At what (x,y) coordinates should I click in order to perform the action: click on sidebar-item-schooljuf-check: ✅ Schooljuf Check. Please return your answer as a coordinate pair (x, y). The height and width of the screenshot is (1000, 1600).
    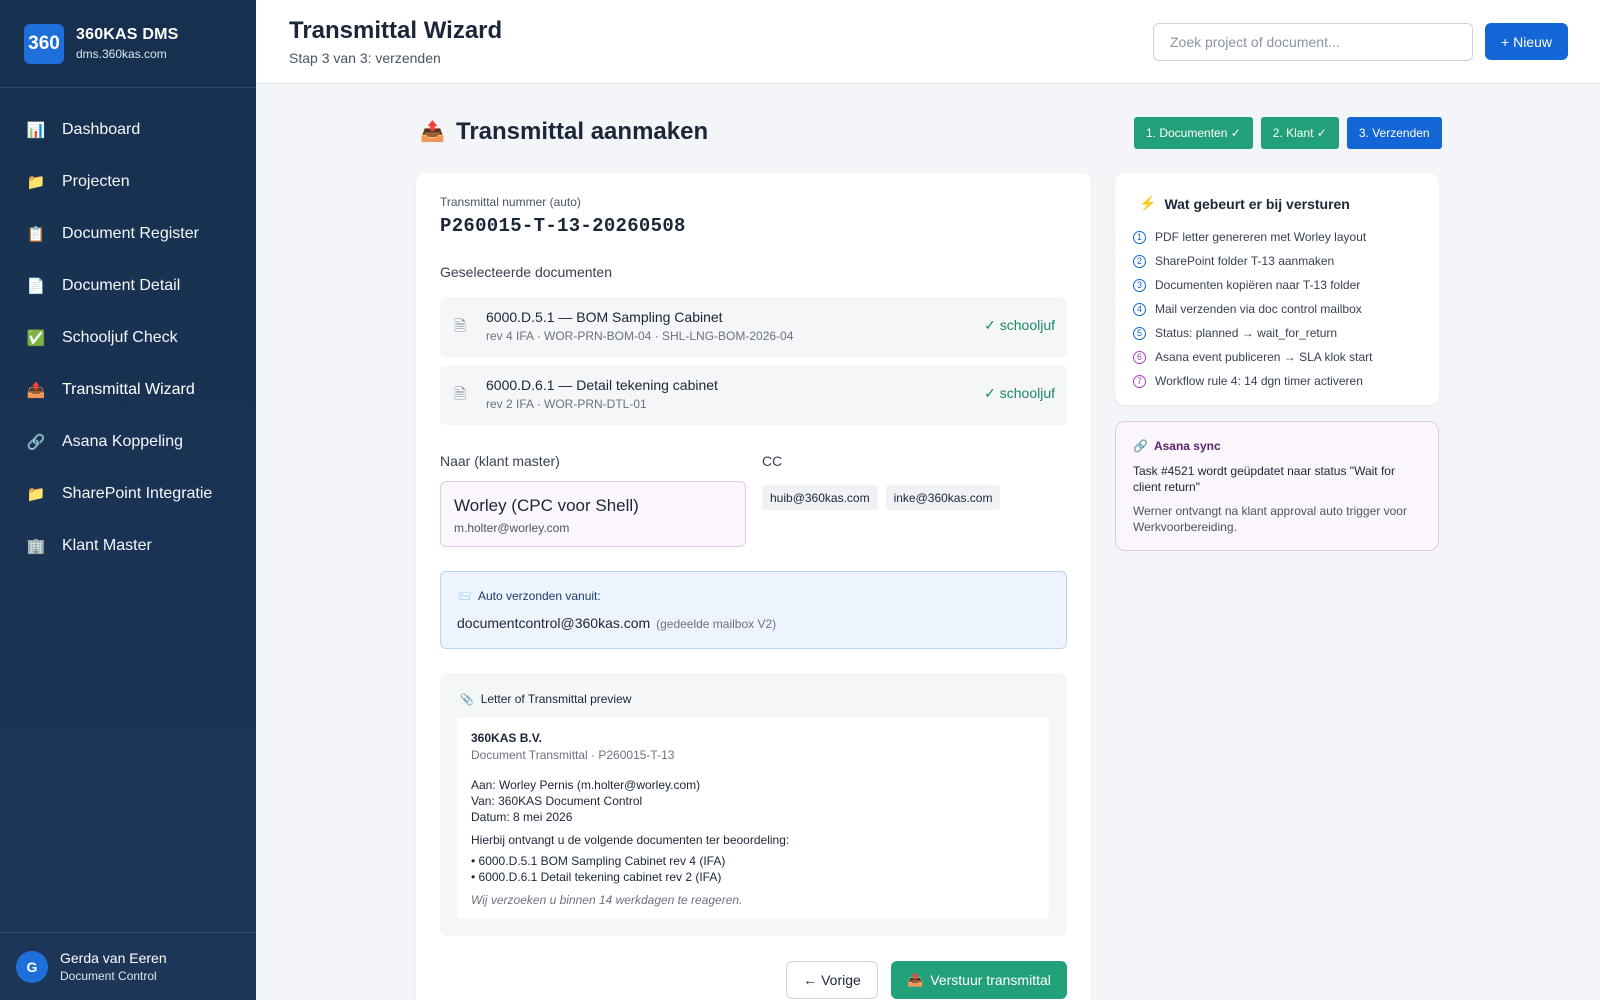
    Looking at the image, I should click on (128, 338).